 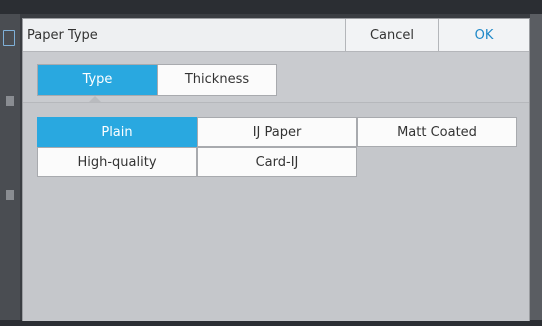 What do you see at coordinates (62, 35) in the screenshot?
I see `dialog-title: Paper Type` at bounding box center [62, 35].